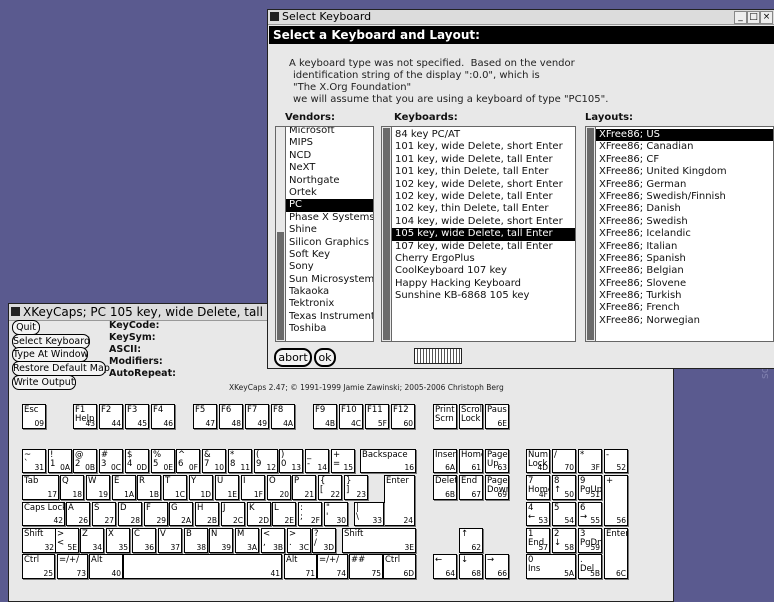 The width and height of the screenshot is (774, 602). Describe the element at coordinates (351, 416) in the screenshot. I see `key: F10 4C` at that location.